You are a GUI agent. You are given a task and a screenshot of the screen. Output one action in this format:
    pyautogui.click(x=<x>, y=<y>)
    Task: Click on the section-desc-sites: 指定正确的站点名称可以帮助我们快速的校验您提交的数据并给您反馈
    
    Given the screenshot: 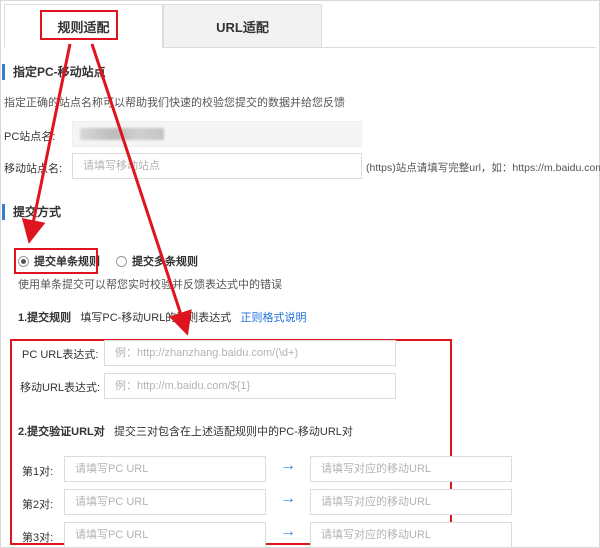 What is the action you would take?
    pyautogui.click(x=174, y=103)
    